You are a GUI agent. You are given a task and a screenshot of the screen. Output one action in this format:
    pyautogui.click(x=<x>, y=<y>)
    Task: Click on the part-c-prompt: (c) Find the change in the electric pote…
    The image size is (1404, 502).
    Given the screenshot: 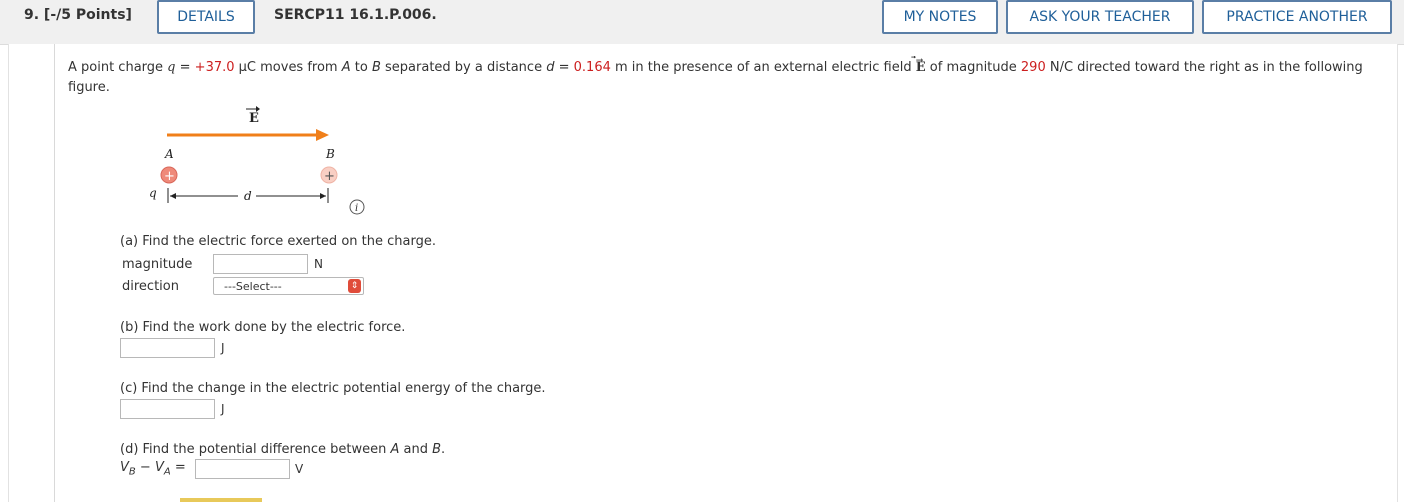 What is the action you would take?
    pyautogui.click(x=333, y=388)
    